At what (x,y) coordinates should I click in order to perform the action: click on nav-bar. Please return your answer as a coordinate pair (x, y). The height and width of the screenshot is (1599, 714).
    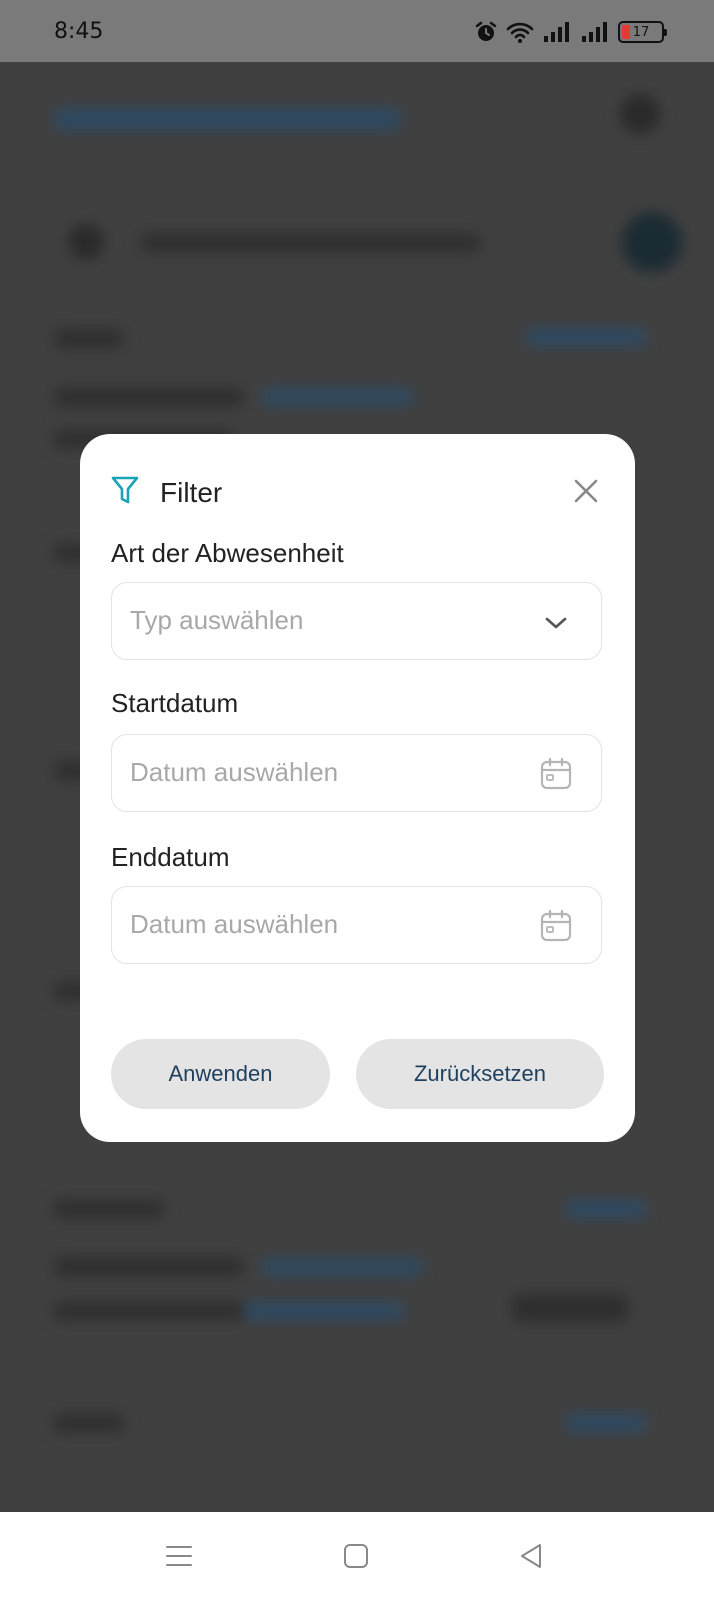
    Looking at the image, I should click on (357, 1555).